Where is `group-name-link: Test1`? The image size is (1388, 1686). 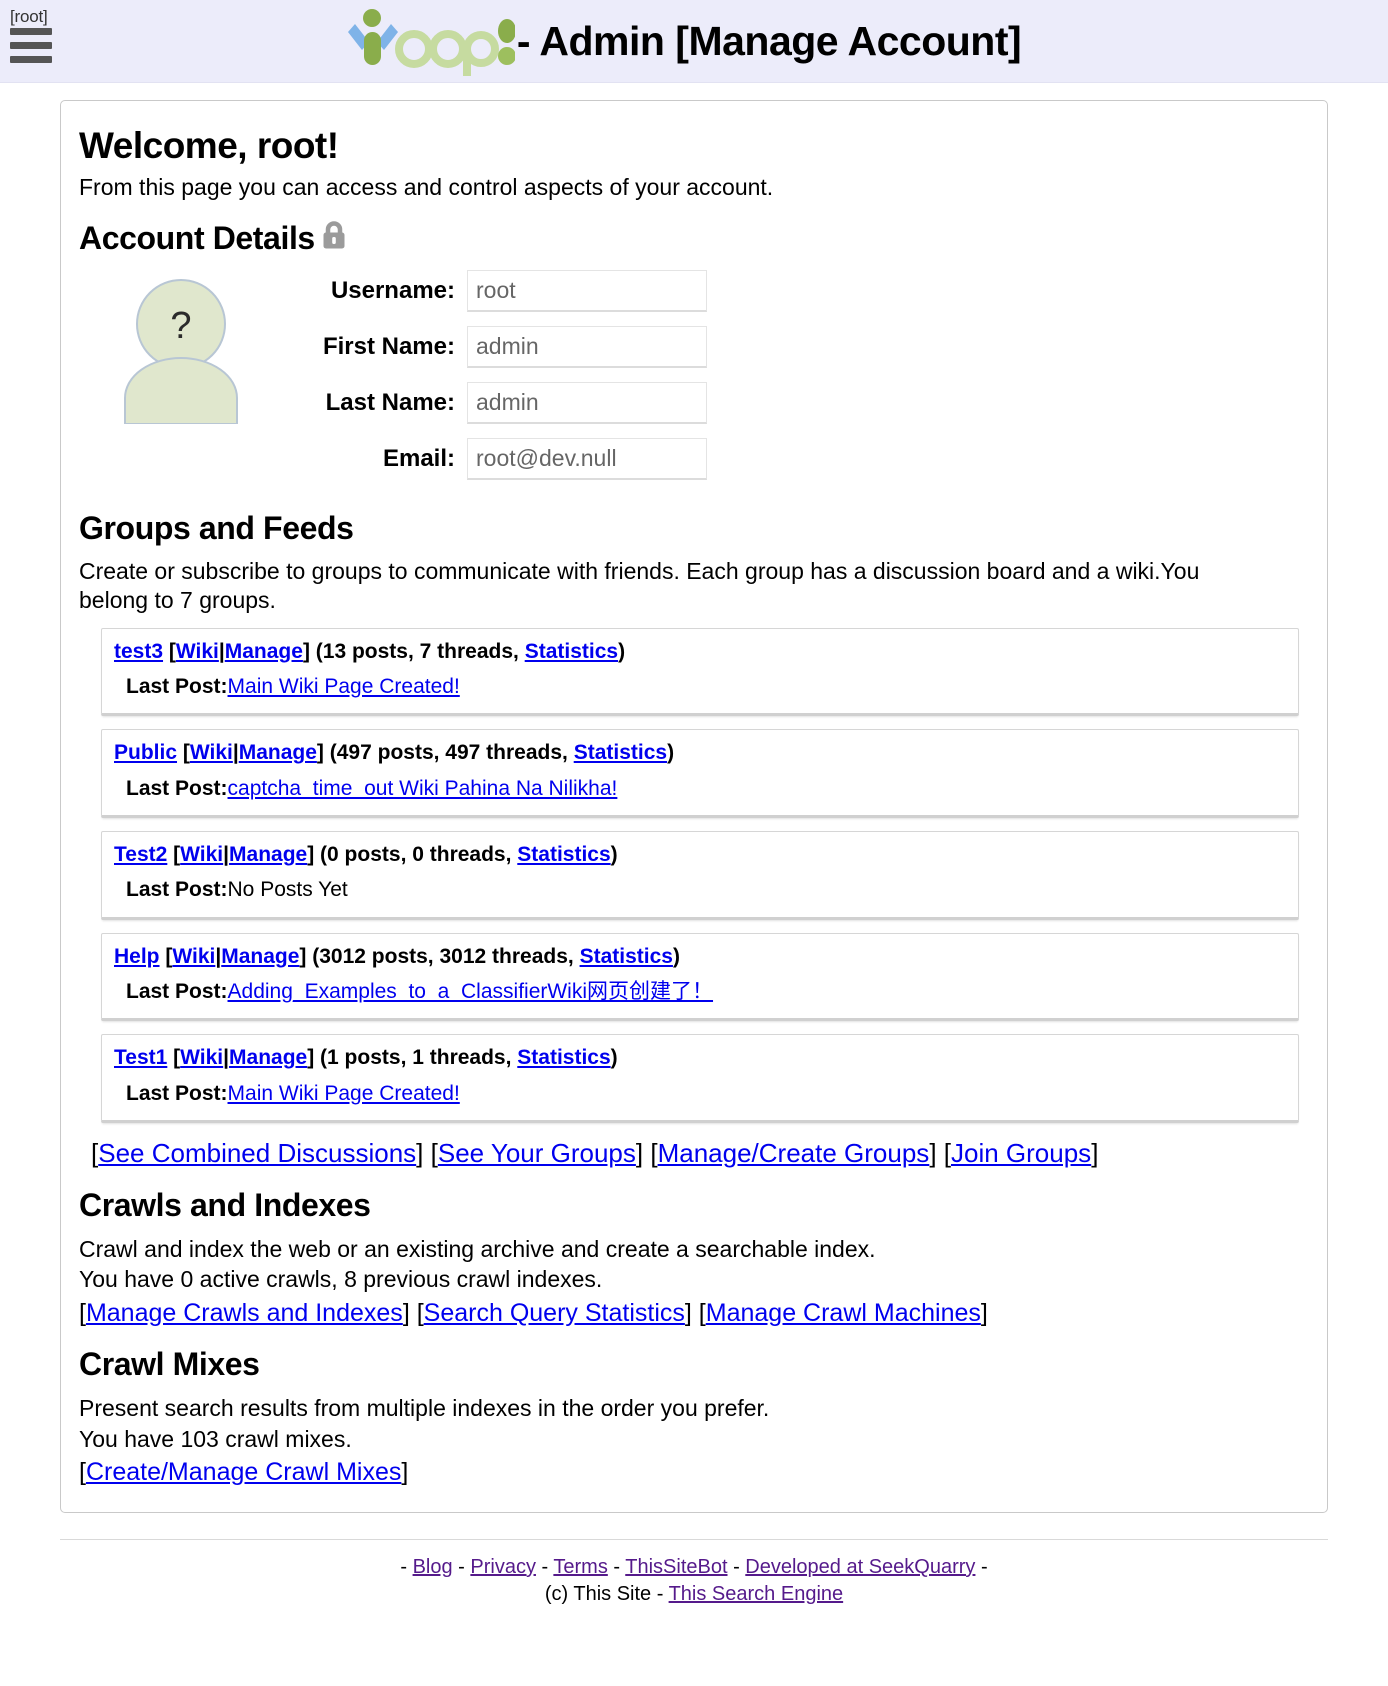
group-name-link: Test1 is located at coordinates (140, 1057).